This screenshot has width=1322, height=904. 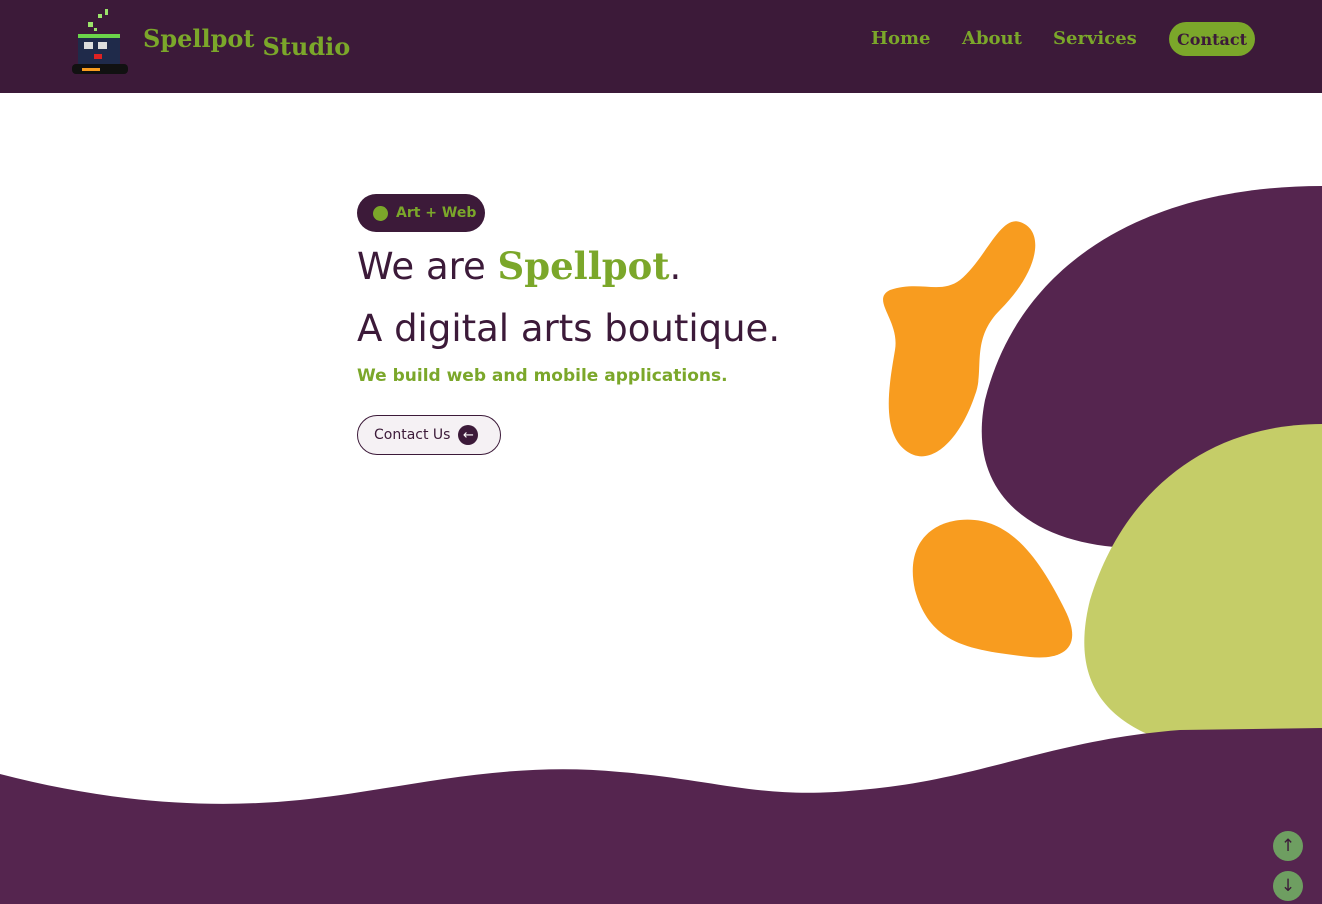 What do you see at coordinates (199, 38) in the screenshot?
I see `brand-word-1: Spellpot` at bounding box center [199, 38].